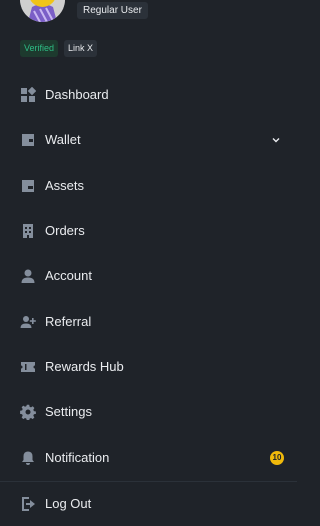 The width and height of the screenshot is (320, 526). Describe the element at coordinates (148, 504) in the screenshot. I see `menu-item-logout: Log Out` at that location.